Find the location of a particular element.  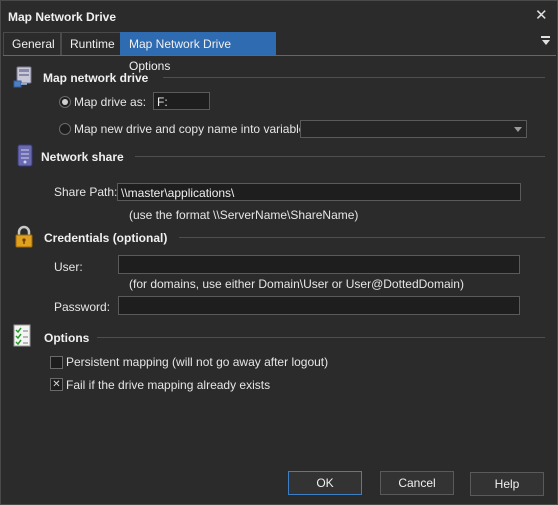

map-drive-as-radio is located at coordinates (65, 102).